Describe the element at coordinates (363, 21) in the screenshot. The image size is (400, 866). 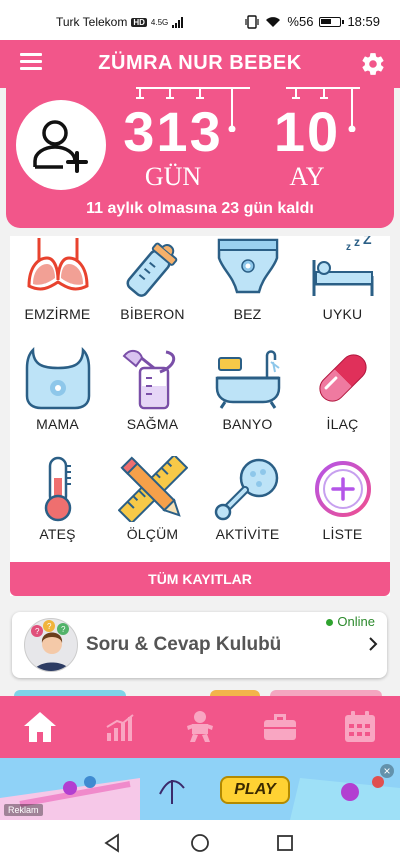
I see `clock: 18:59` at that location.